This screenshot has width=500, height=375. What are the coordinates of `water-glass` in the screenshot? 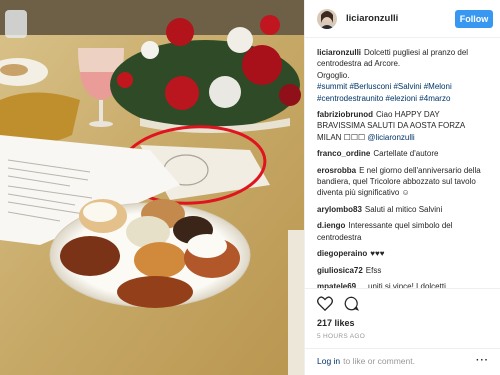 It's located at (16, 24).